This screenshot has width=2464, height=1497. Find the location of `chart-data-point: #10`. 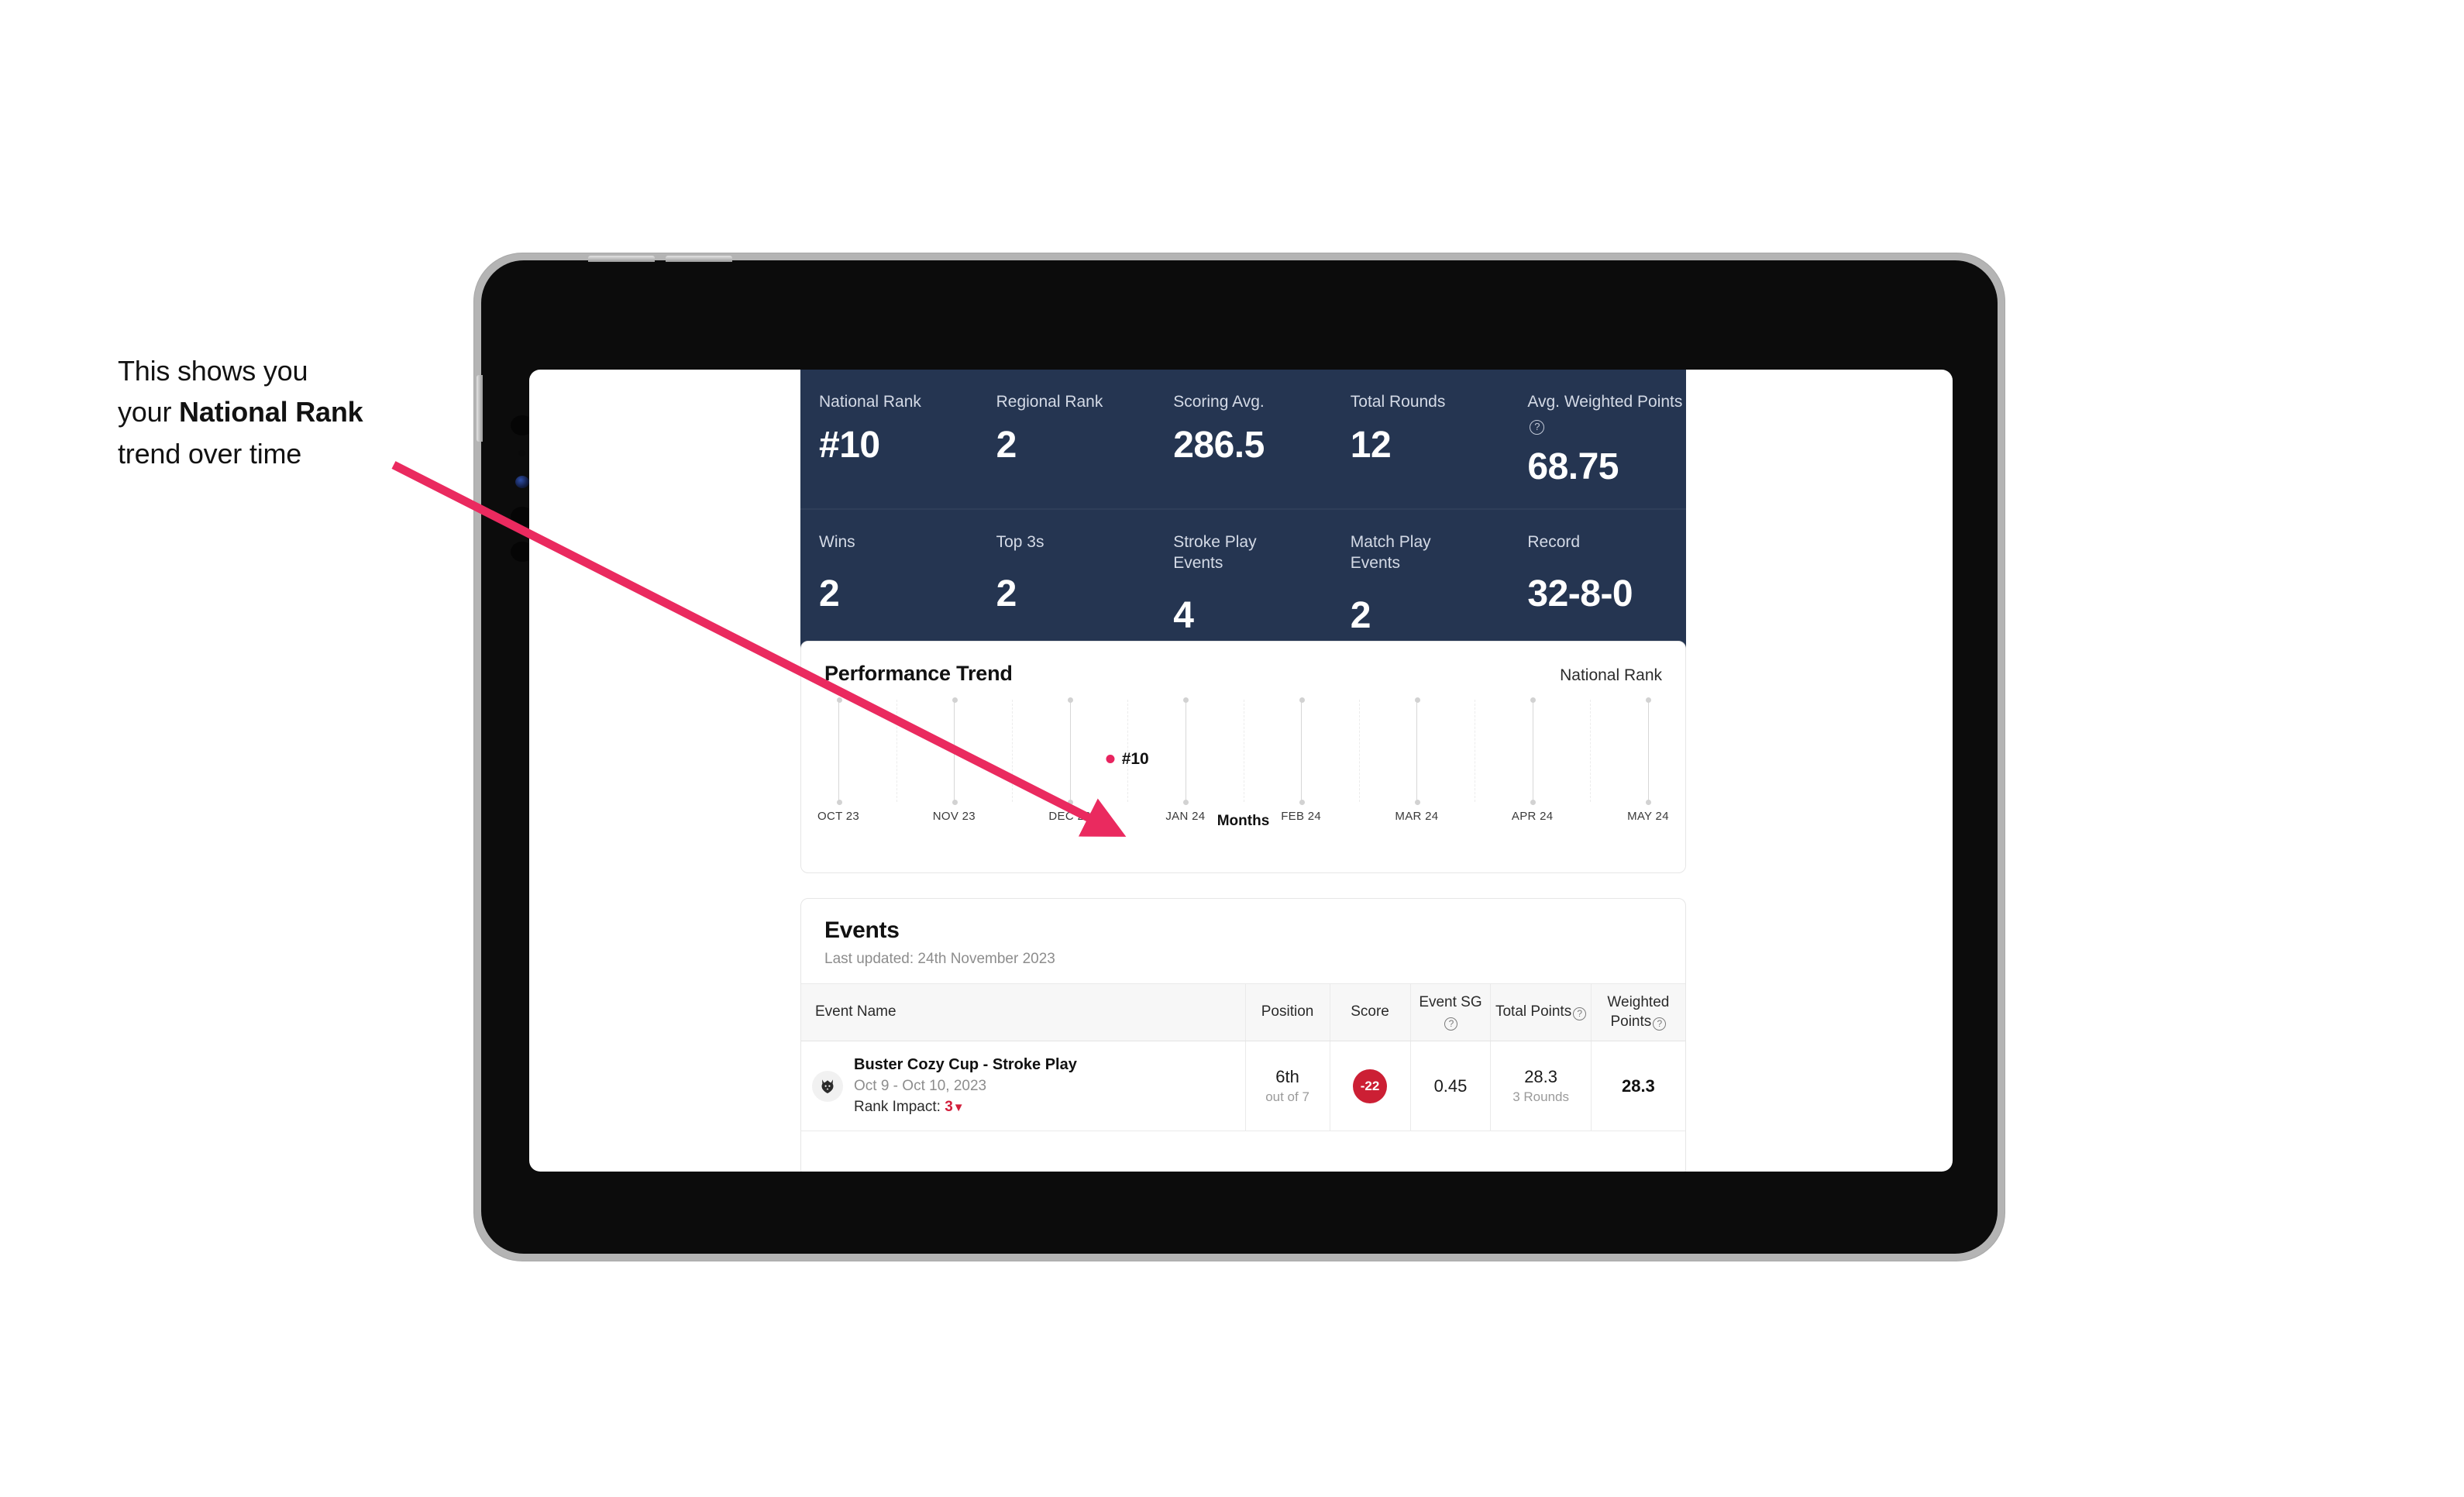

chart-data-point: #10 is located at coordinates (1127, 759).